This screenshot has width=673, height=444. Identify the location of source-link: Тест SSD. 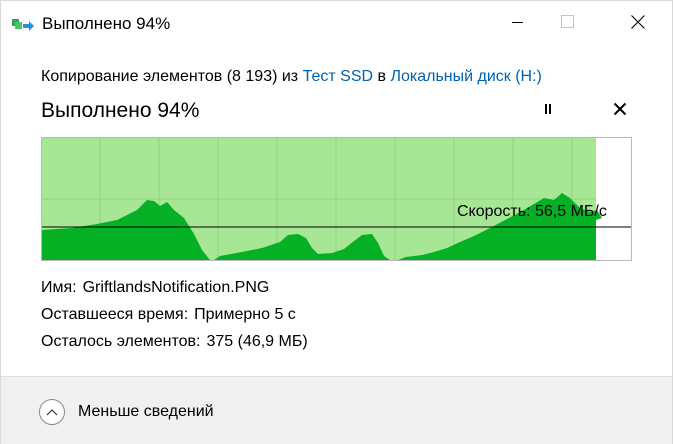
(338, 76).